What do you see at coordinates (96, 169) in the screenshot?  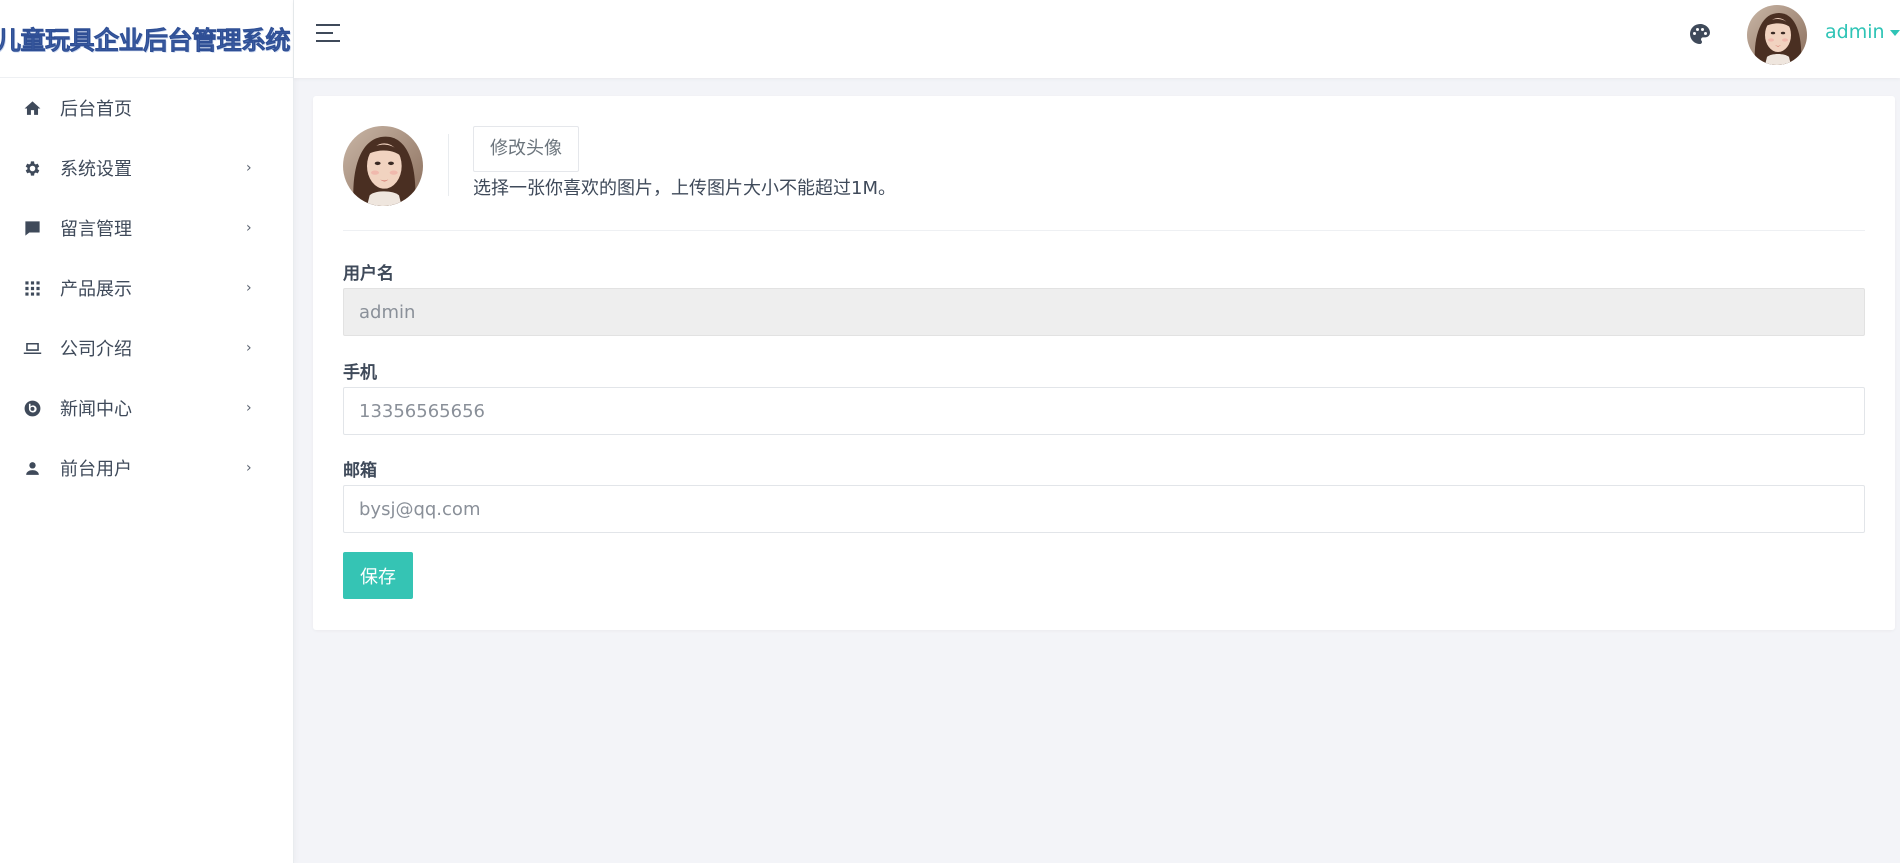 I see `sidebar-item-label: 系统设置` at bounding box center [96, 169].